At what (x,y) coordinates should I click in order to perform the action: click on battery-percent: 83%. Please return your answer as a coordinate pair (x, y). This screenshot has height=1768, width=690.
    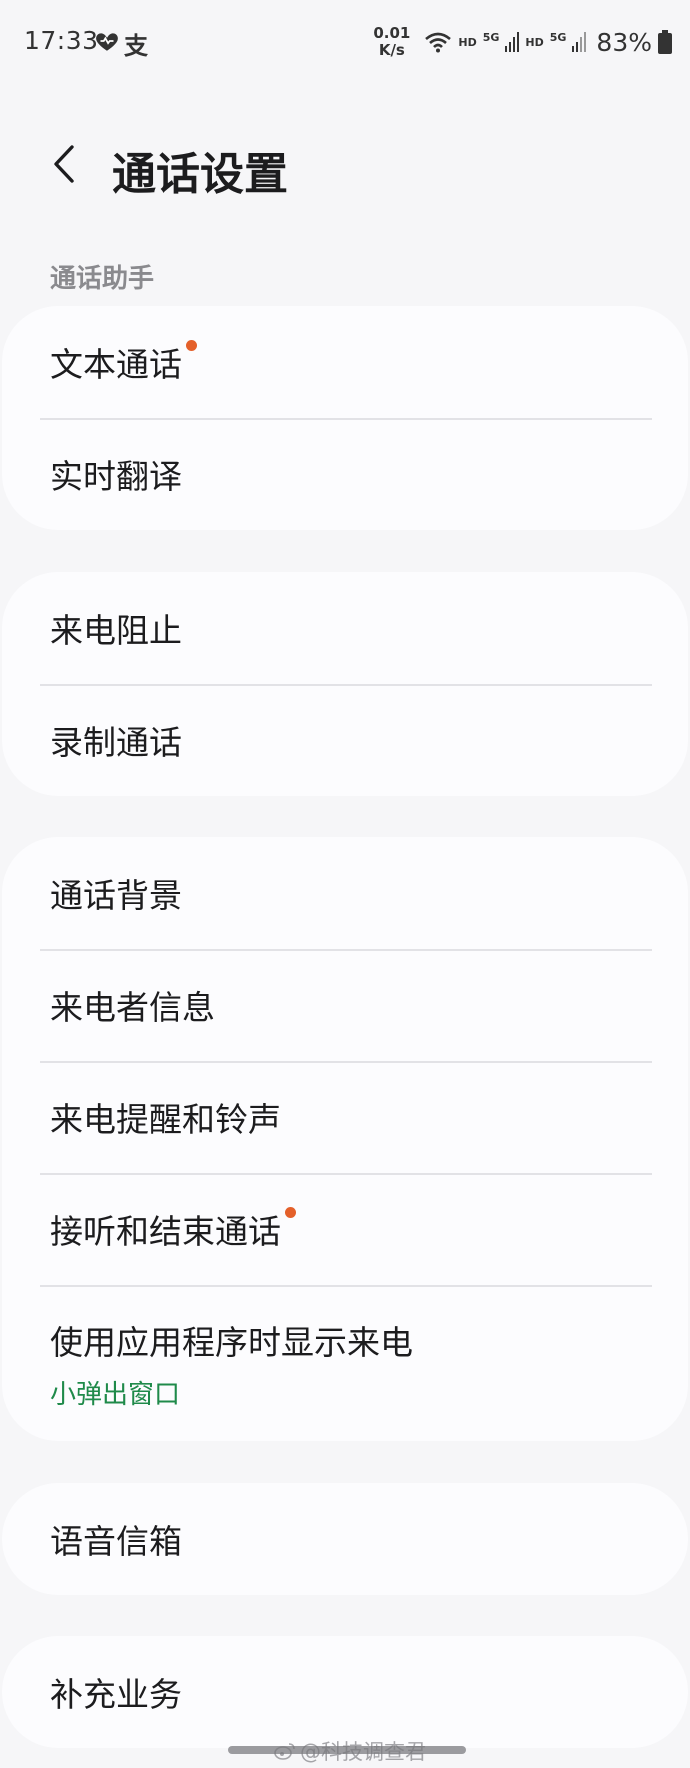
    Looking at the image, I should click on (624, 42).